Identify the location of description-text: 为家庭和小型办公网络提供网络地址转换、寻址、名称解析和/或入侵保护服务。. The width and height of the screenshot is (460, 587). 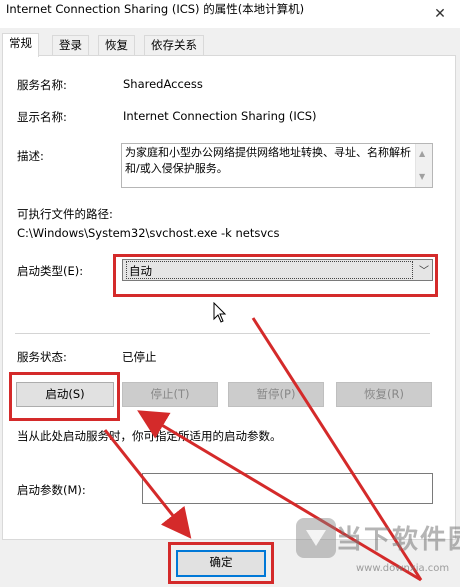
(268, 160).